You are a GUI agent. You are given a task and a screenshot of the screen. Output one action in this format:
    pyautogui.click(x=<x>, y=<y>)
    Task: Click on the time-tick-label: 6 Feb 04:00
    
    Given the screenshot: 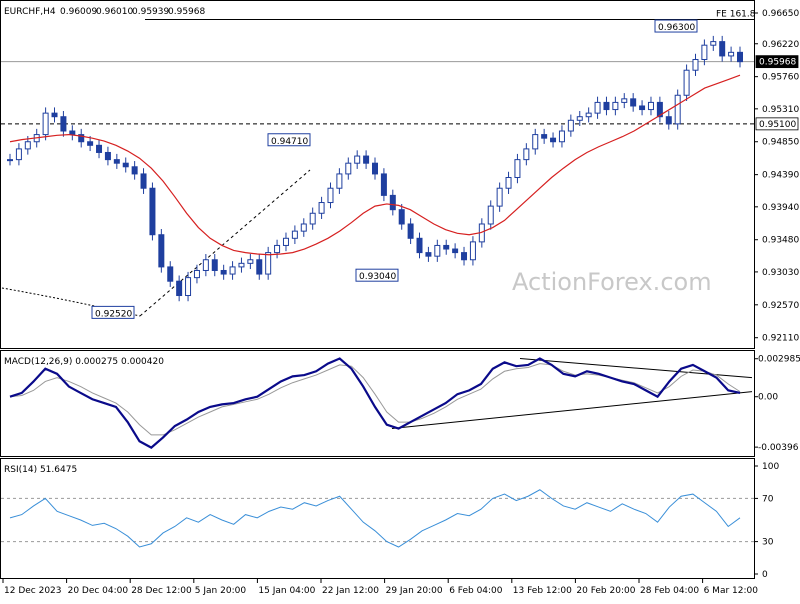 What is the action you would take?
    pyautogui.click(x=476, y=591)
    